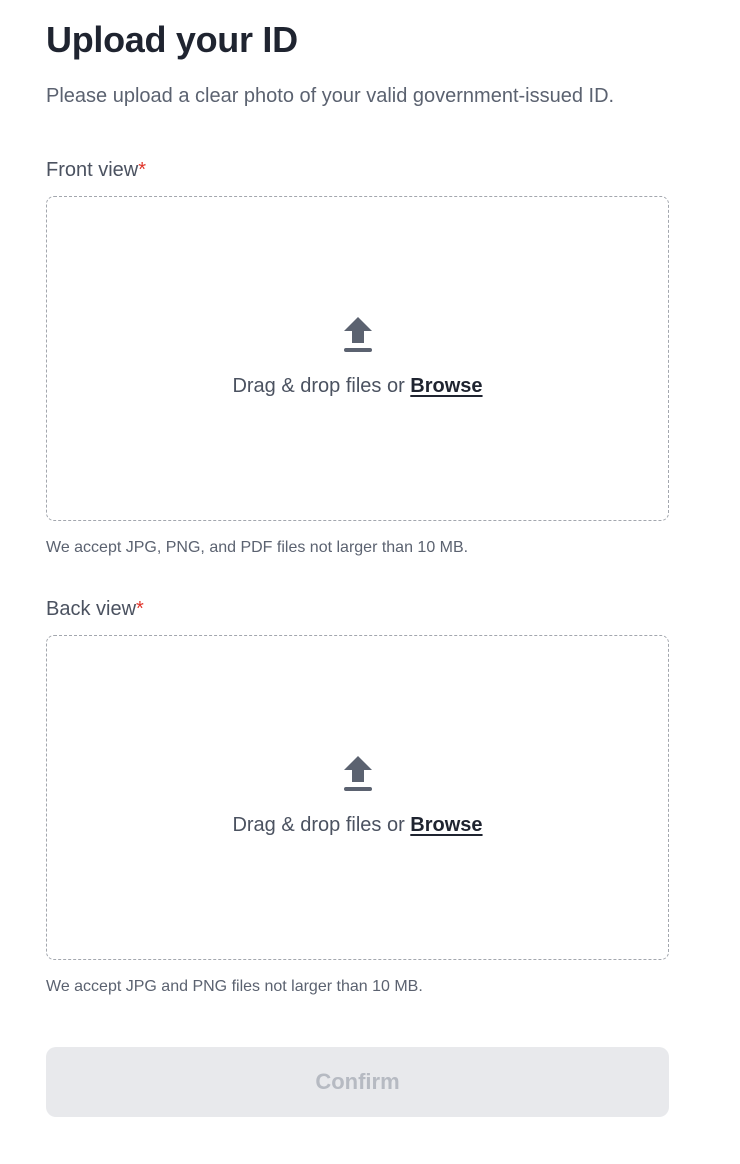 The height and width of the screenshot is (1164, 740). What do you see at coordinates (357, 1082) in the screenshot?
I see `confirm-button: Confirm` at bounding box center [357, 1082].